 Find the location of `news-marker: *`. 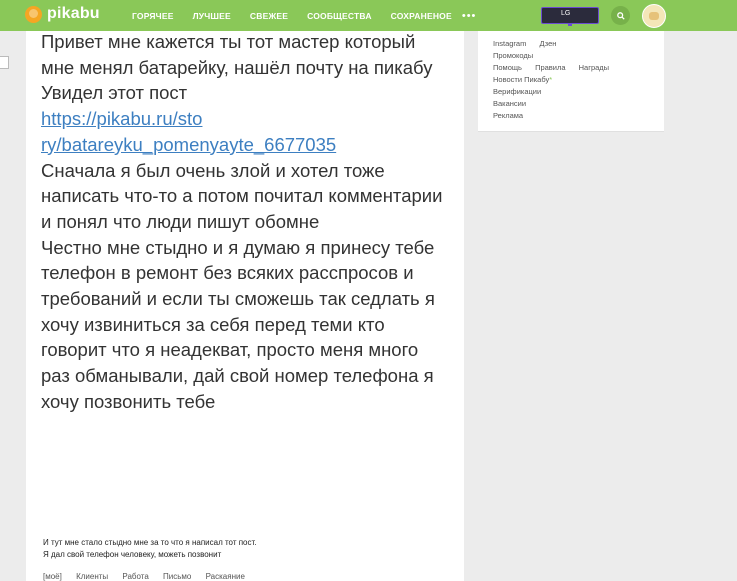

news-marker: * is located at coordinates (551, 79).